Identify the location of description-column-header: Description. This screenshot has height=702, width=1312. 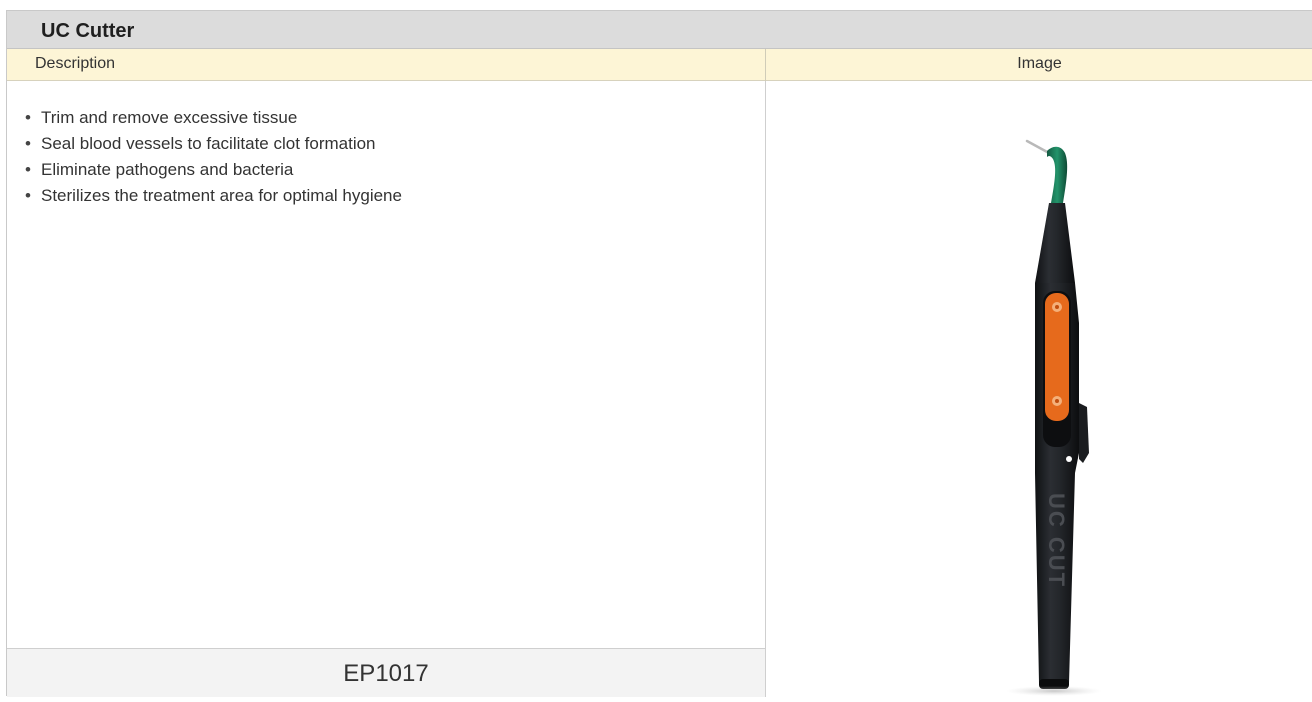
(75, 63).